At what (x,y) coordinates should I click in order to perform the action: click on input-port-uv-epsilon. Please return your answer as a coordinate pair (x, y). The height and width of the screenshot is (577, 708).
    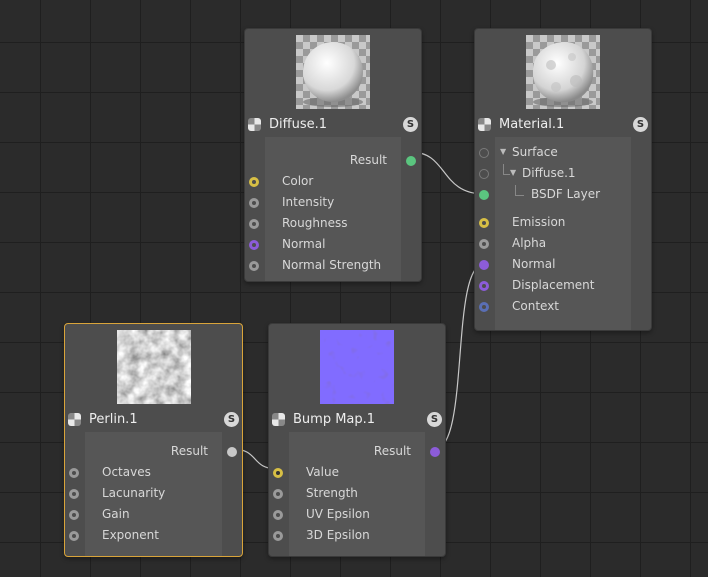
    Looking at the image, I should click on (278, 515).